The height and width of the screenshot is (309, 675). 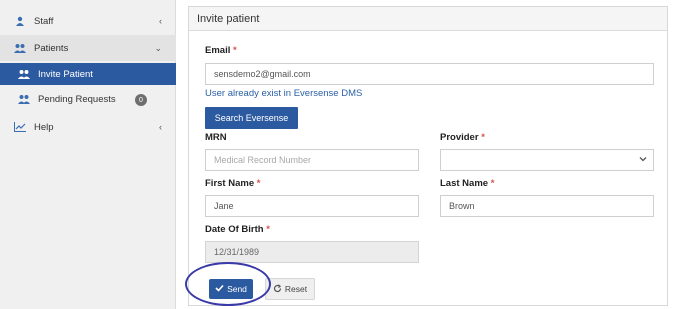 I want to click on first-name-label: First Name *, so click(x=232, y=183).